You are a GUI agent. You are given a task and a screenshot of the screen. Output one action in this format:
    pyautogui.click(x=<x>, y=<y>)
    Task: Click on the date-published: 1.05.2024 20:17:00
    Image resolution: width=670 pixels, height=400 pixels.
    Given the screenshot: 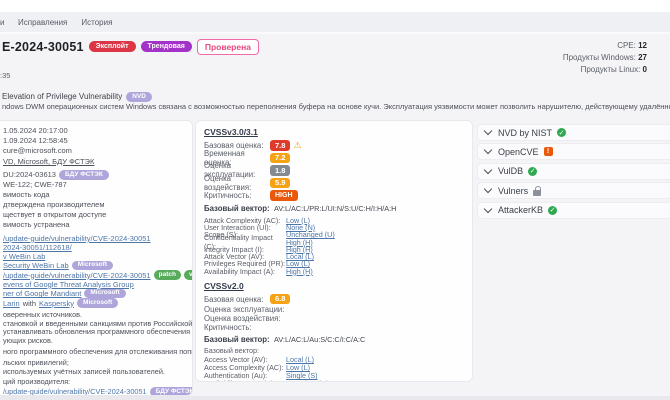 What is the action you would take?
    pyautogui.click(x=35, y=130)
    